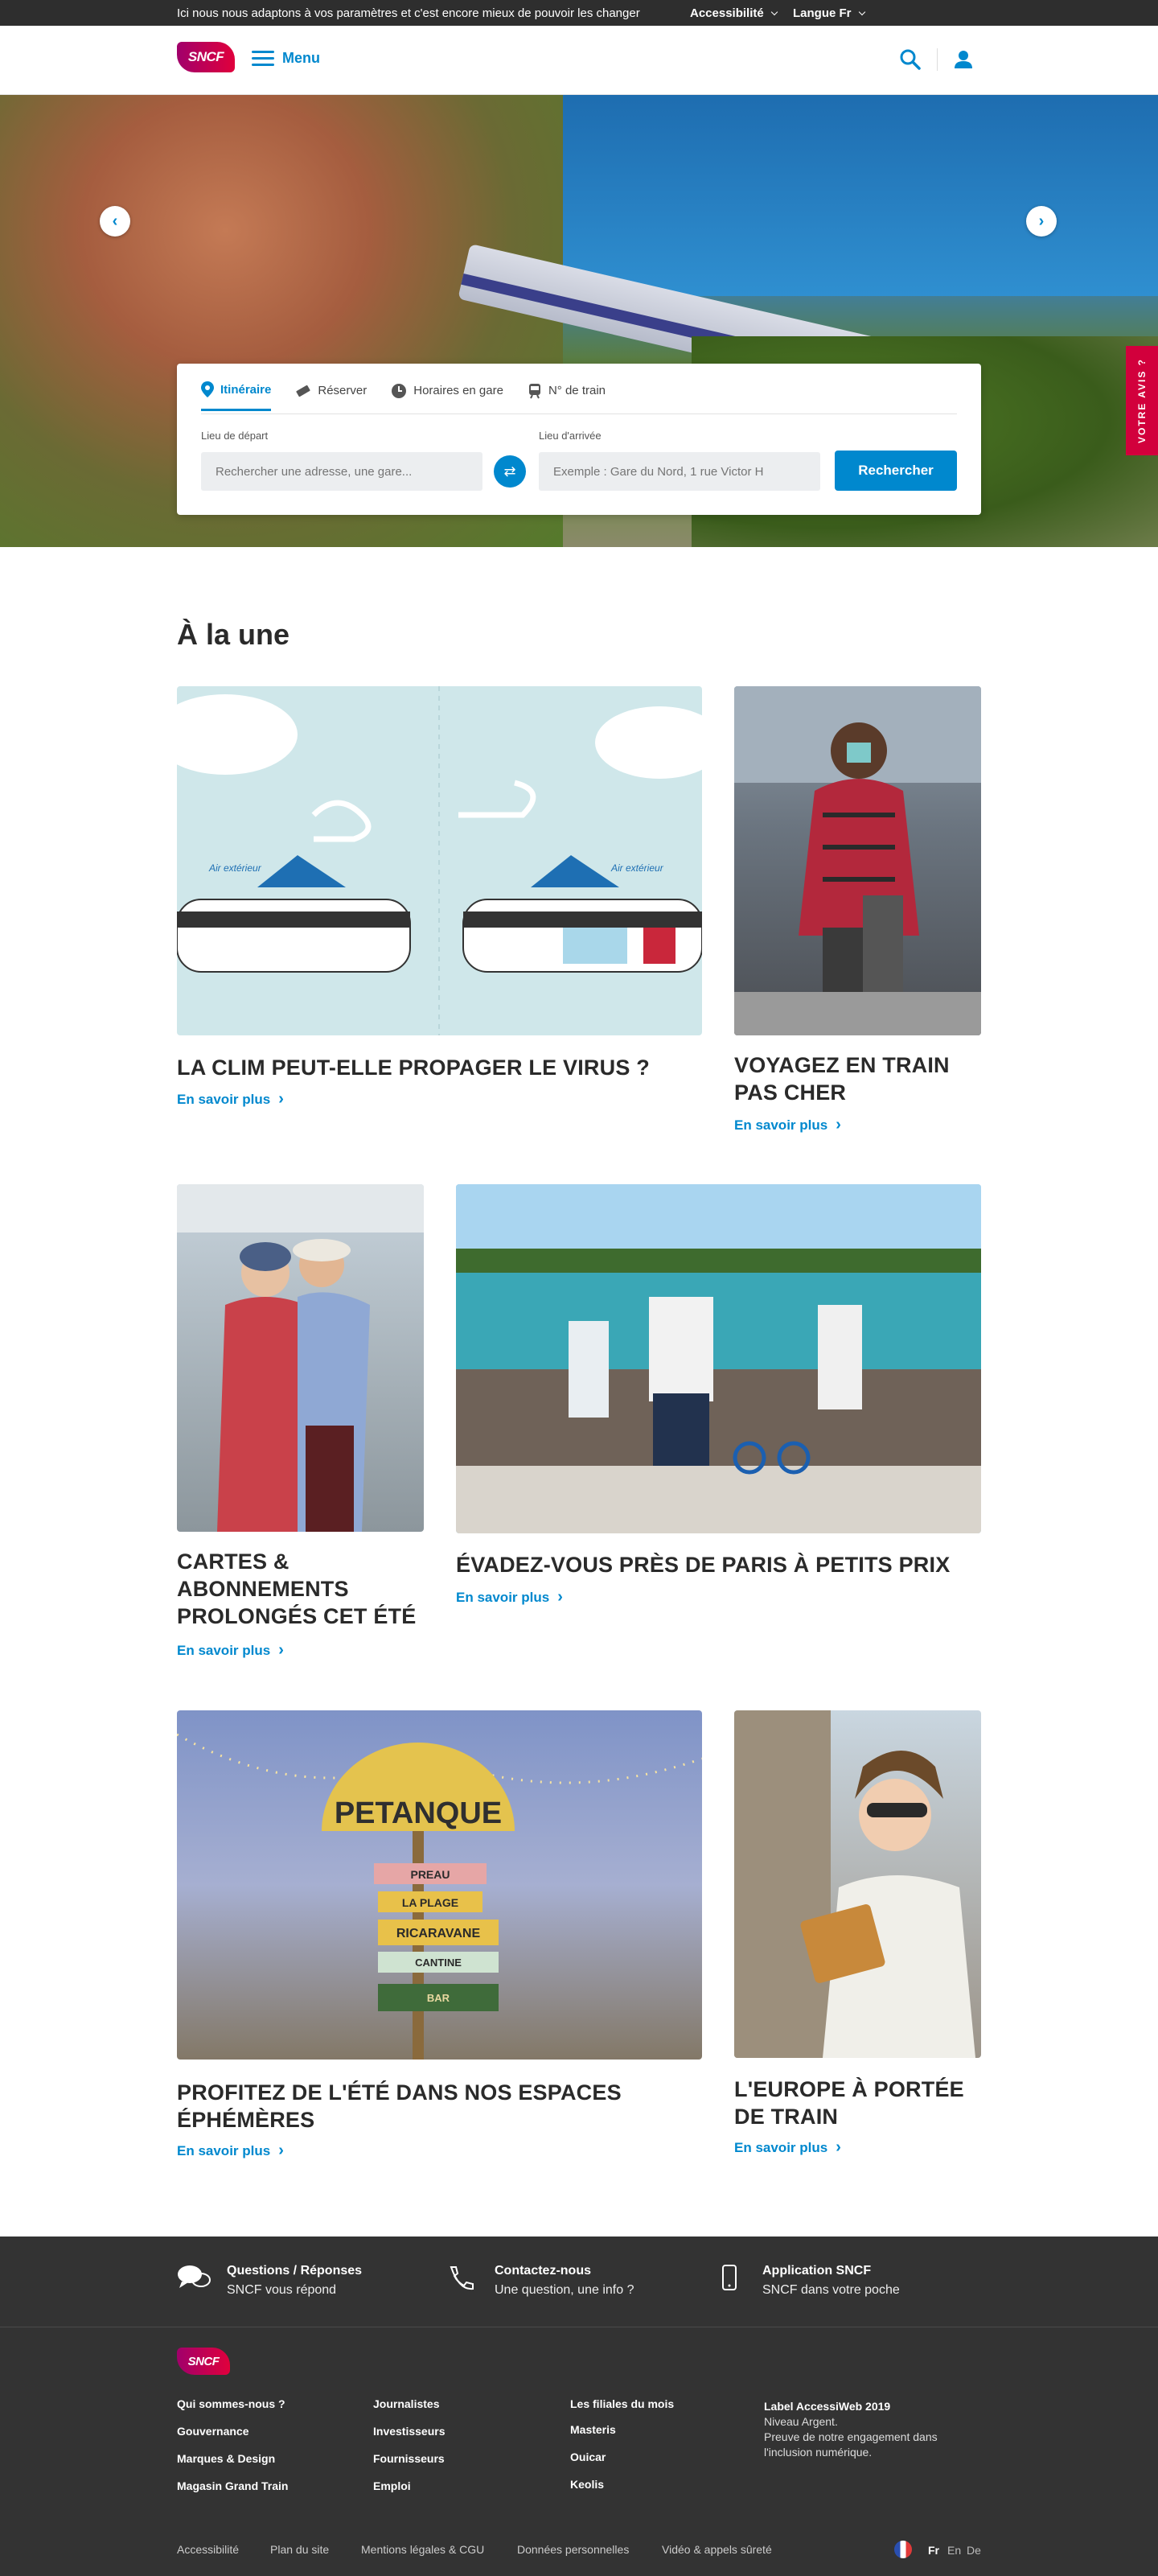 The height and width of the screenshot is (2576, 1158). I want to click on train-icon, so click(534, 390).